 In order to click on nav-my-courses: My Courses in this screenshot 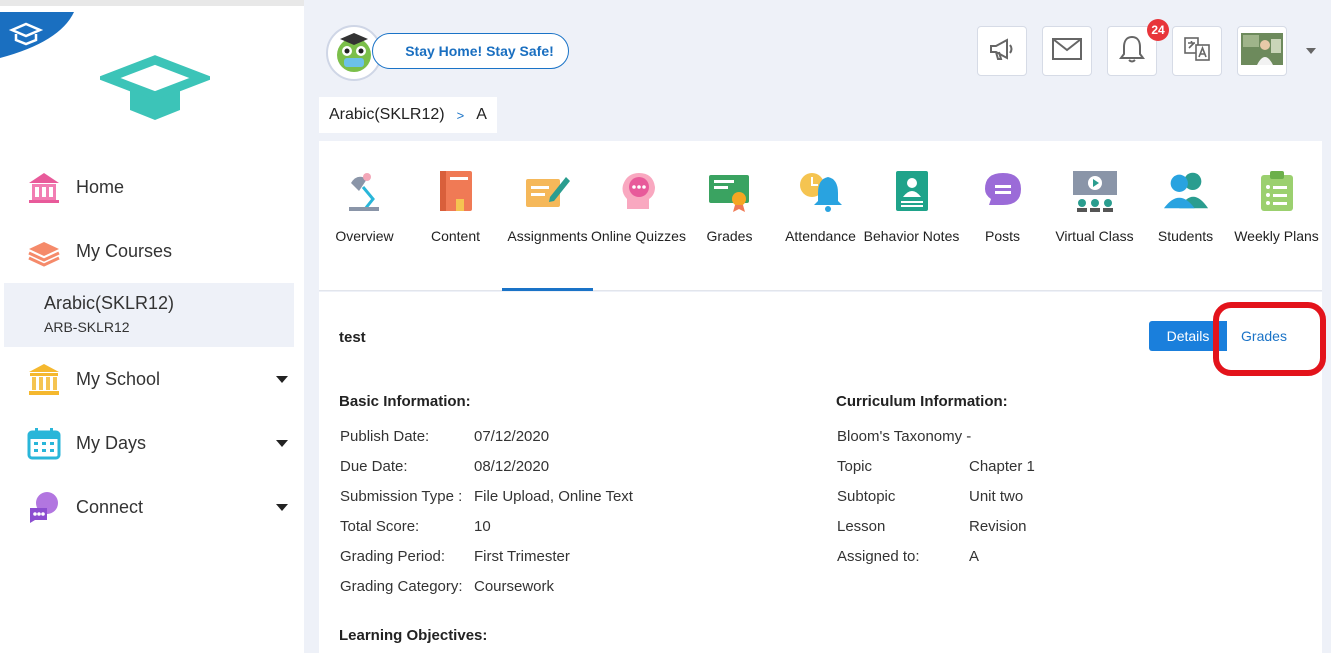, I will do `click(152, 251)`.